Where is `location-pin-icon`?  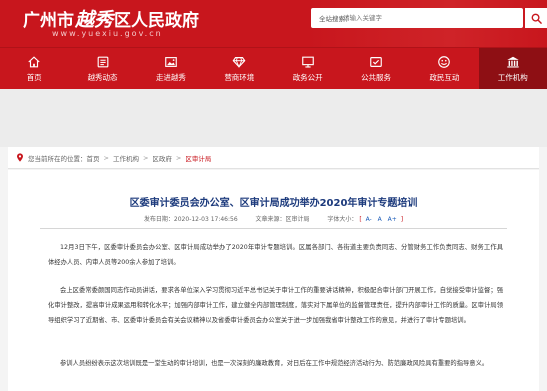 location-pin-icon is located at coordinates (20, 157).